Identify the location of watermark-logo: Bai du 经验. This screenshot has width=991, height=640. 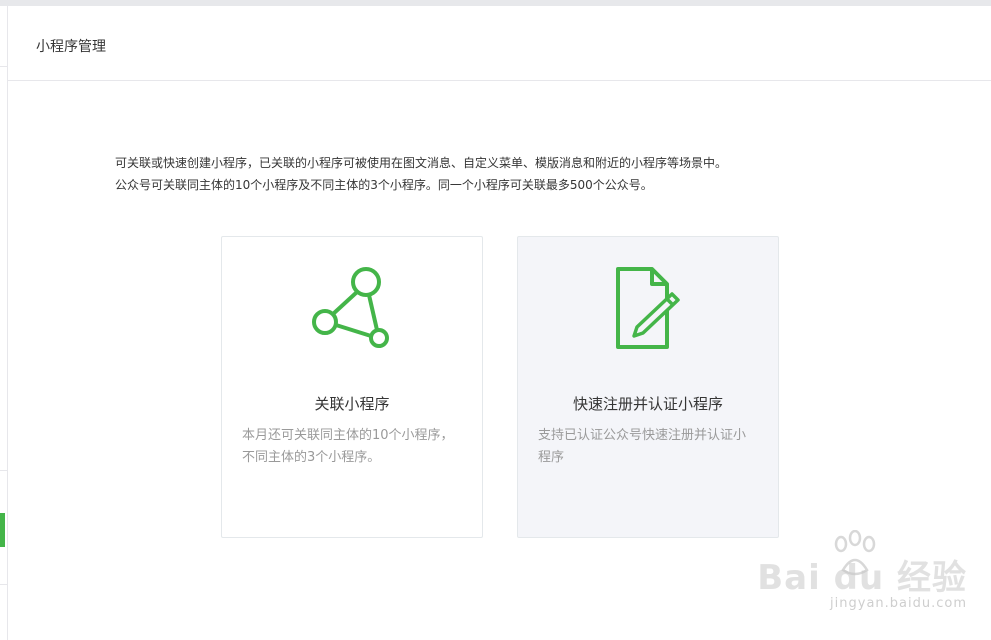
(862, 578).